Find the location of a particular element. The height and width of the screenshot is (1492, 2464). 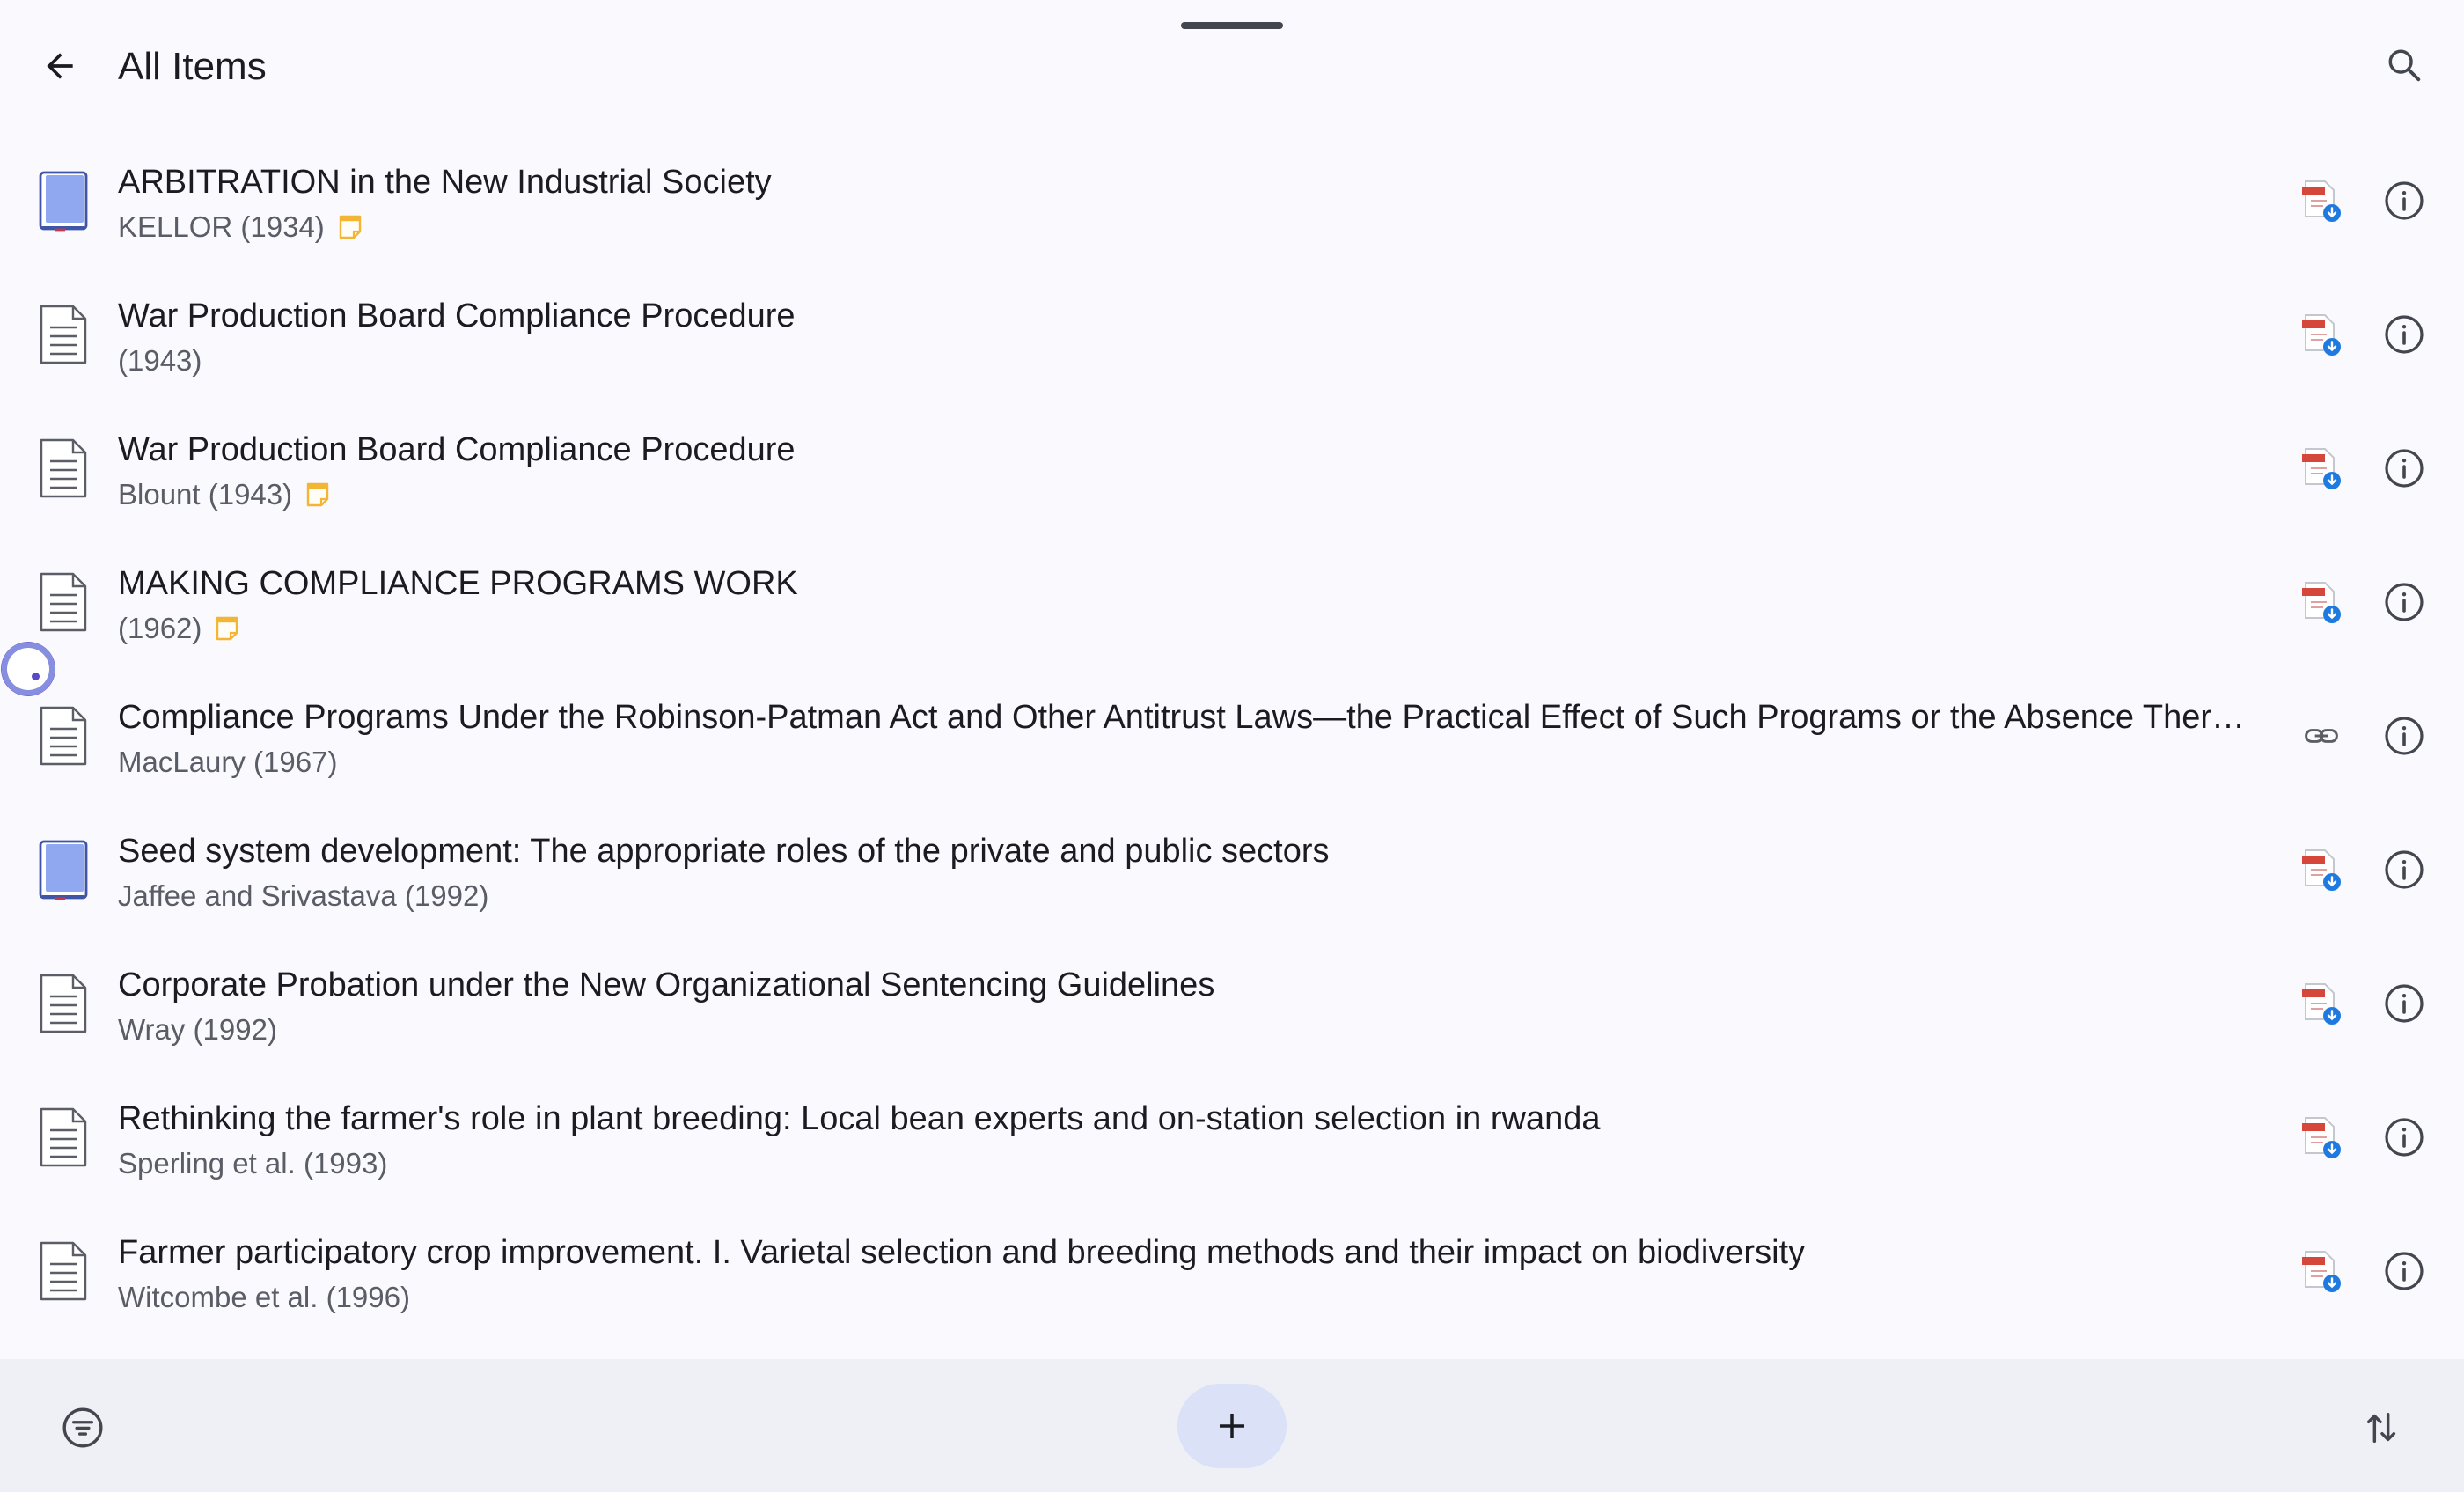

back-button is located at coordinates (60, 66).